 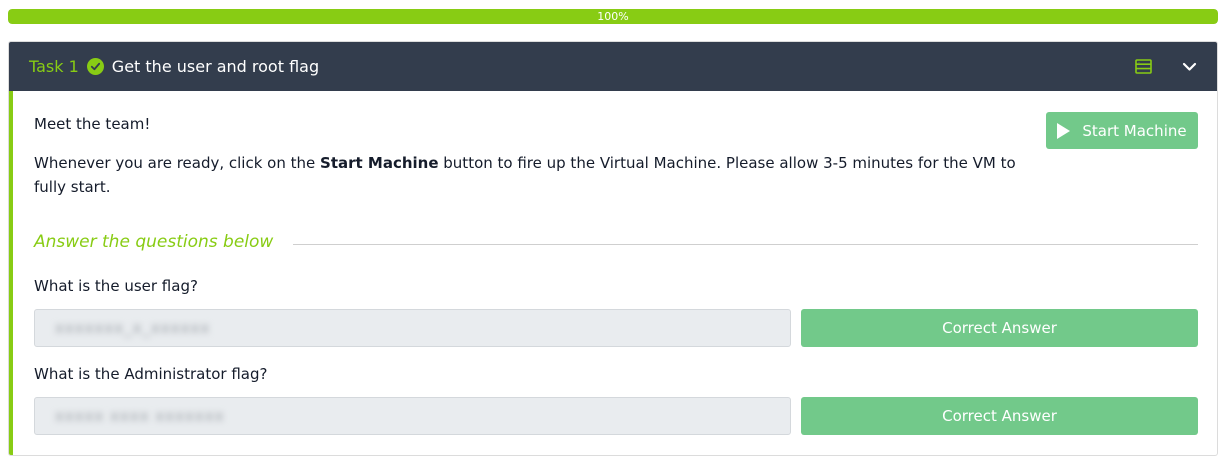 What do you see at coordinates (1189, 67) in the screenshot?
I see `chevron-down-icon` at bounding box center [1189, 67].